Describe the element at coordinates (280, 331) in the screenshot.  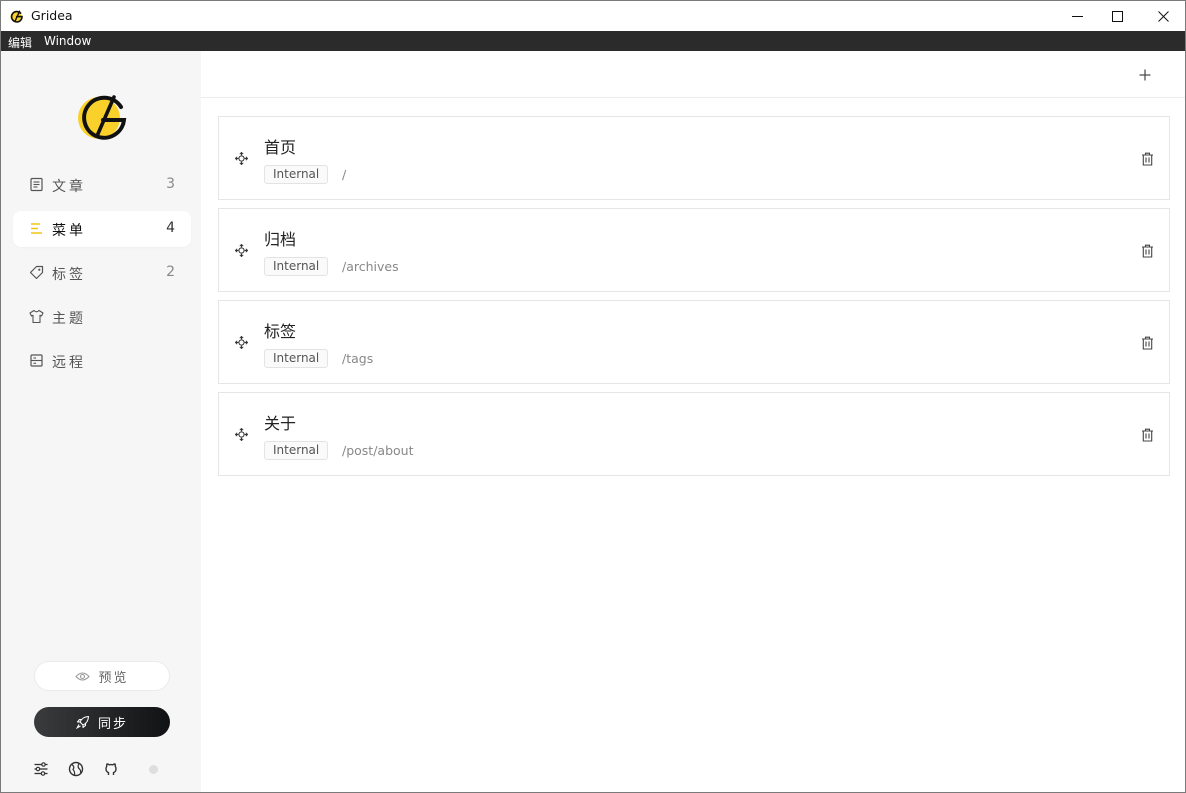
I see `menu-name: 标签` at that location.